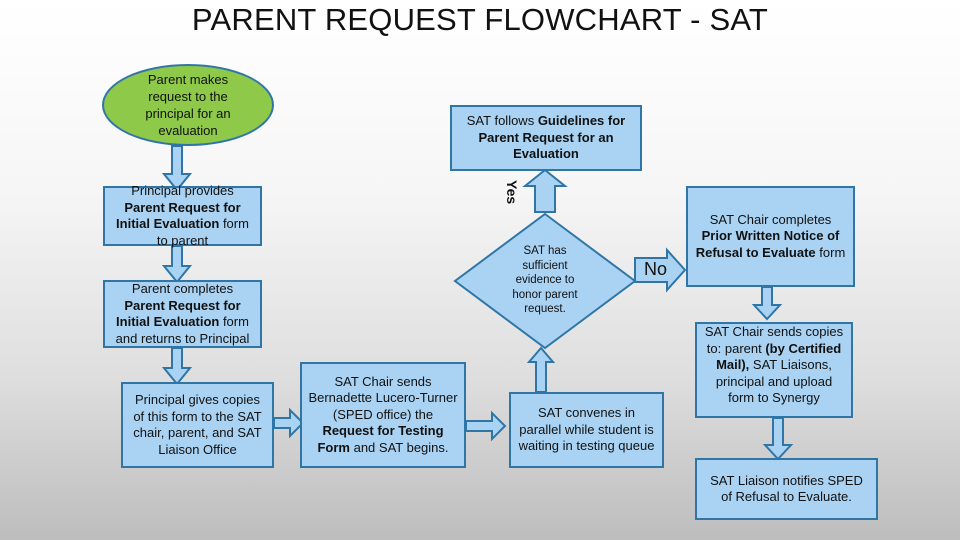  Describe the element at coordinates (656, 269) in the screenshot. I see `no-label: No` at that location.